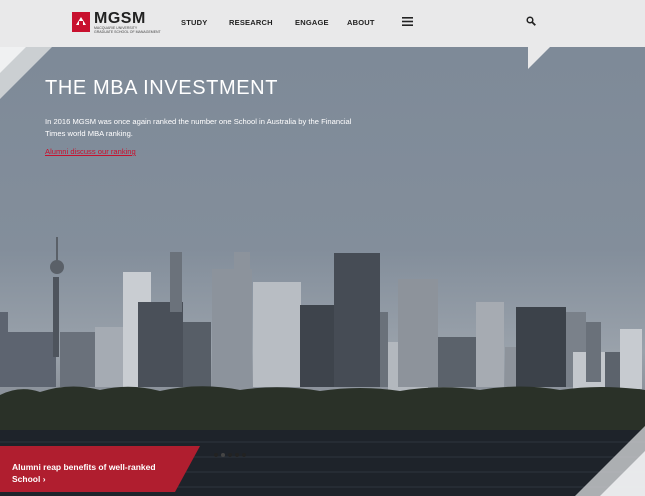 The image size is (645, 496). Describe the element at coordinates (251, 22) in the screenshot. I see `nav-research: RESEARCH` at that location.